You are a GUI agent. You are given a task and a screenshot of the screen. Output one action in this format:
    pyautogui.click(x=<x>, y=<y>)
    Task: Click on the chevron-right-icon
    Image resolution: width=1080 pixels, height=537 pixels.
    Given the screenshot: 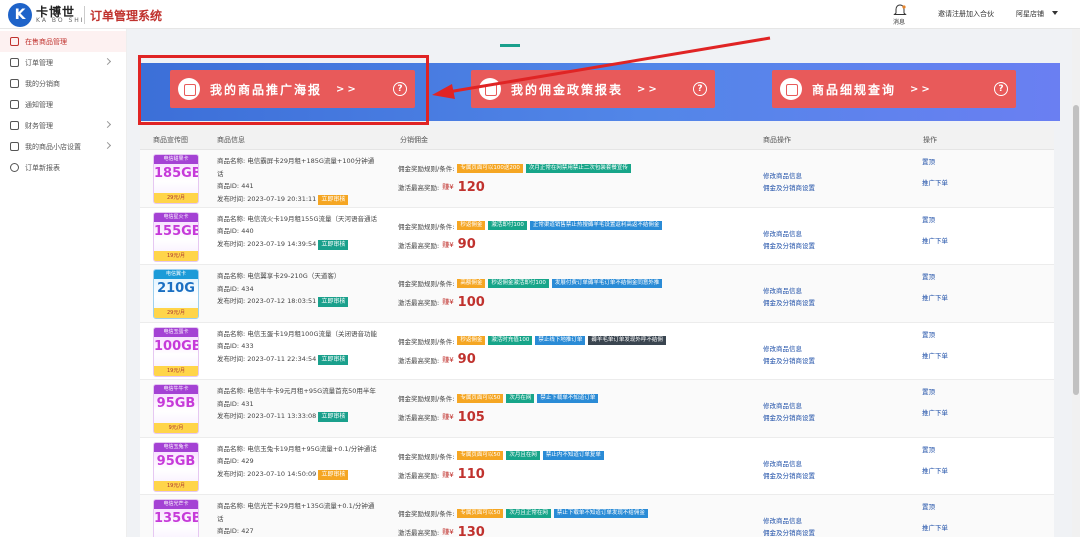 What is the action you would take?
    pyautogui.click(x=107, y=124)
    